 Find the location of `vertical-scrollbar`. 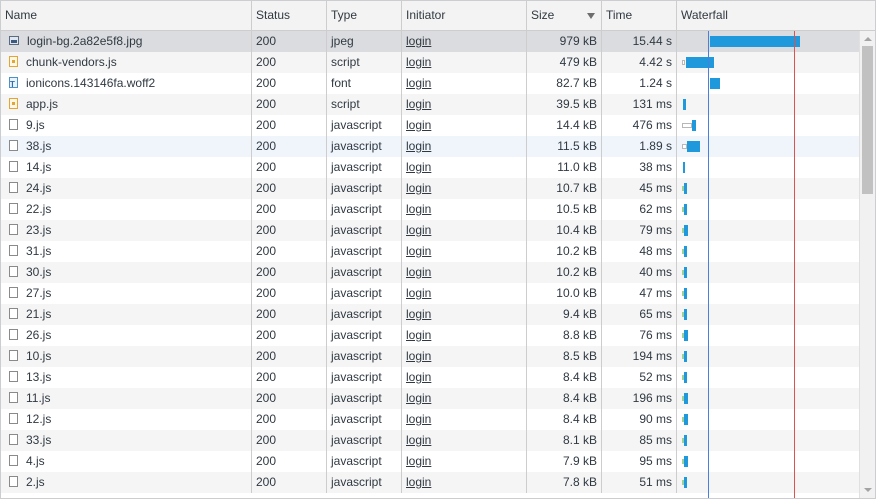

vertical-scrollbar is located at coordinates (867, 264).